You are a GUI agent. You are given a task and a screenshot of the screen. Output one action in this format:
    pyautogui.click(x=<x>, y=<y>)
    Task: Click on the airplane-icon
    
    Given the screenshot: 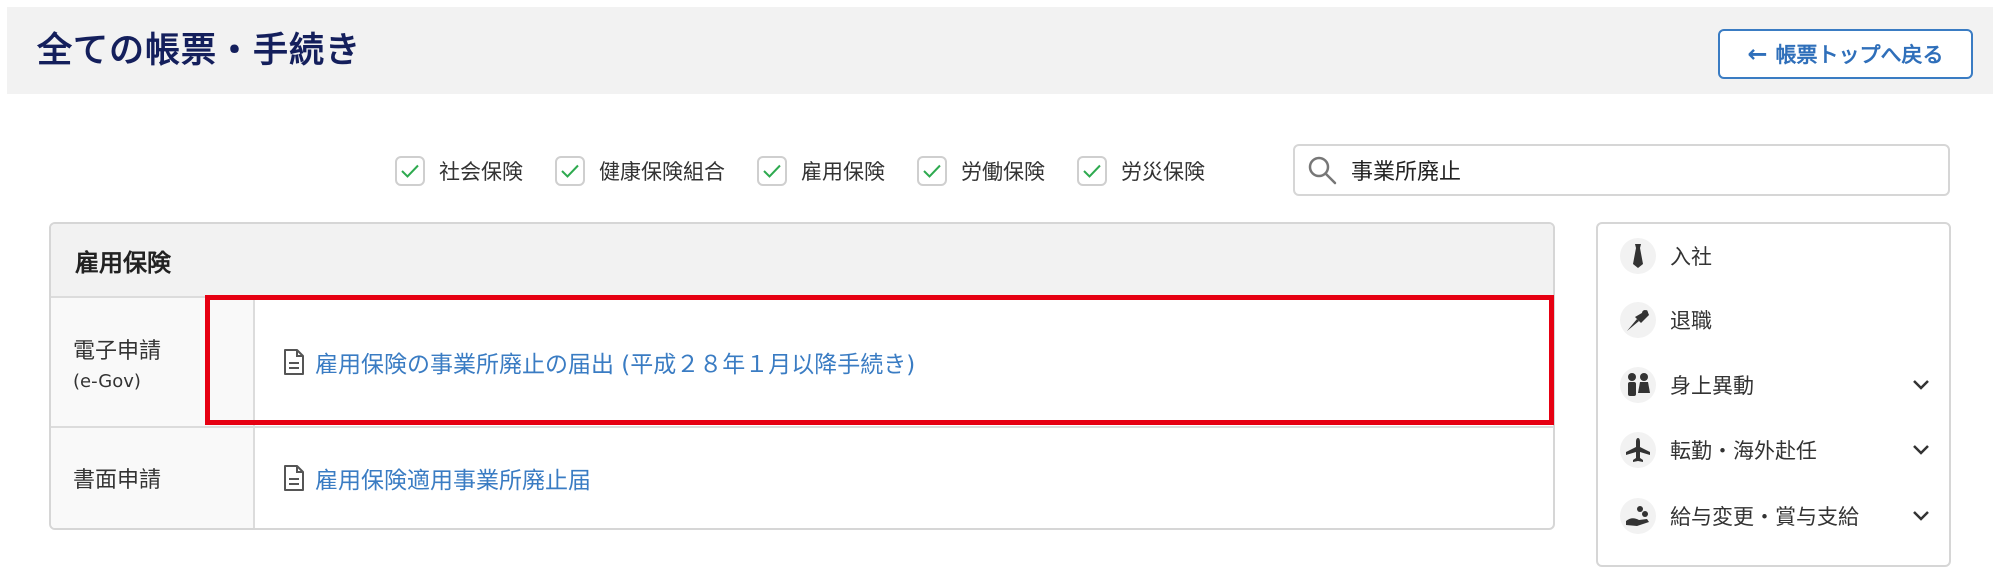 What is the action you would take?
    pyautogui.click(x=1638, y=450)
    